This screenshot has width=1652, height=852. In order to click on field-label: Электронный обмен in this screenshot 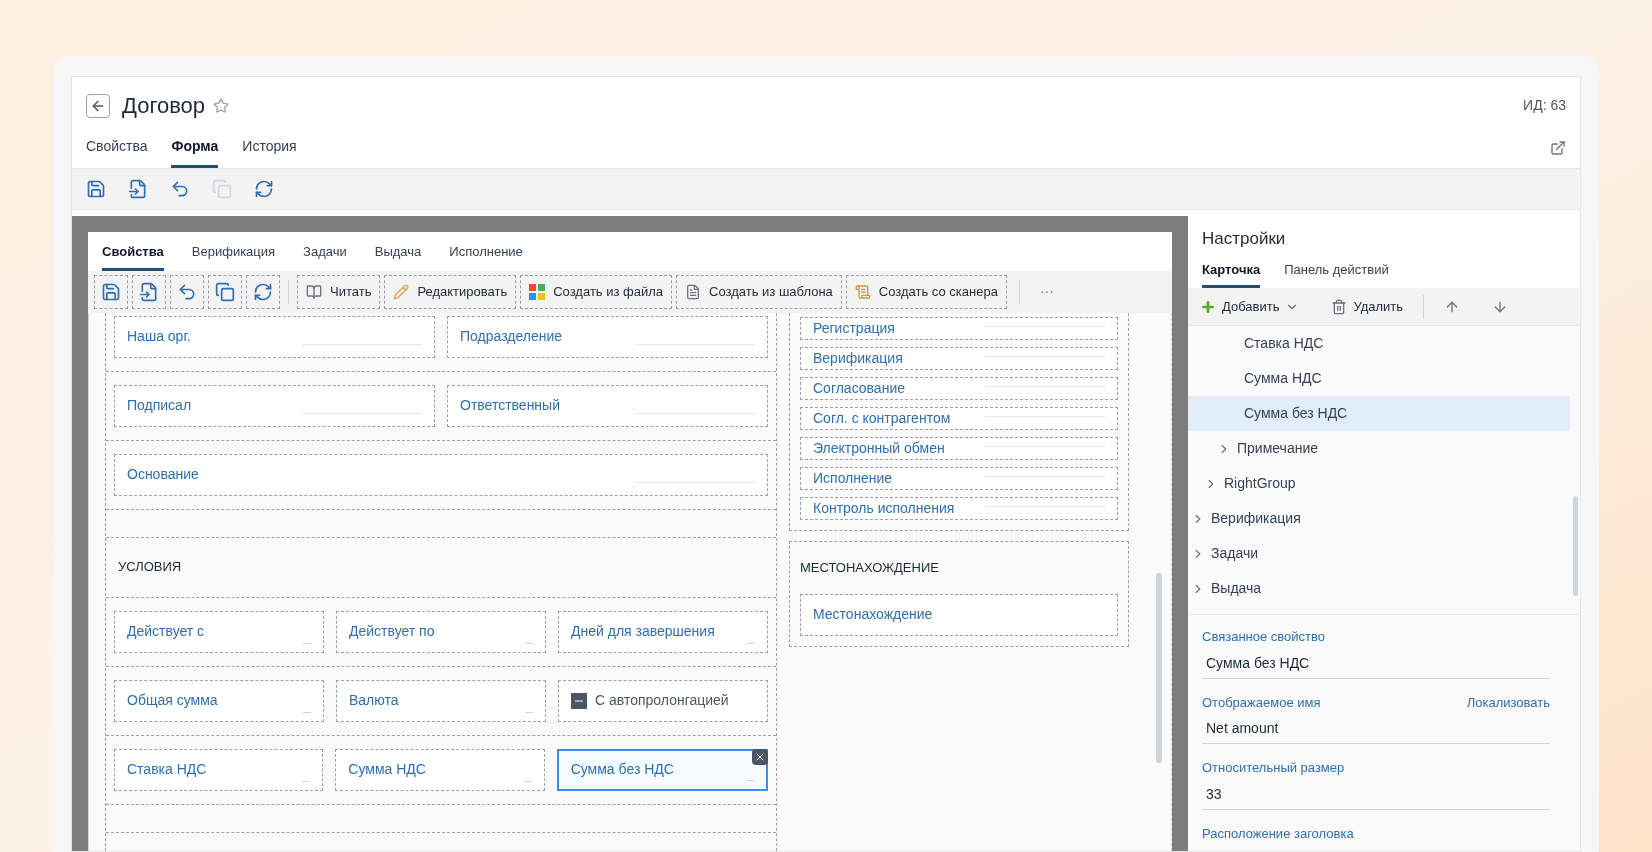, I will do `click(879, 448)`.